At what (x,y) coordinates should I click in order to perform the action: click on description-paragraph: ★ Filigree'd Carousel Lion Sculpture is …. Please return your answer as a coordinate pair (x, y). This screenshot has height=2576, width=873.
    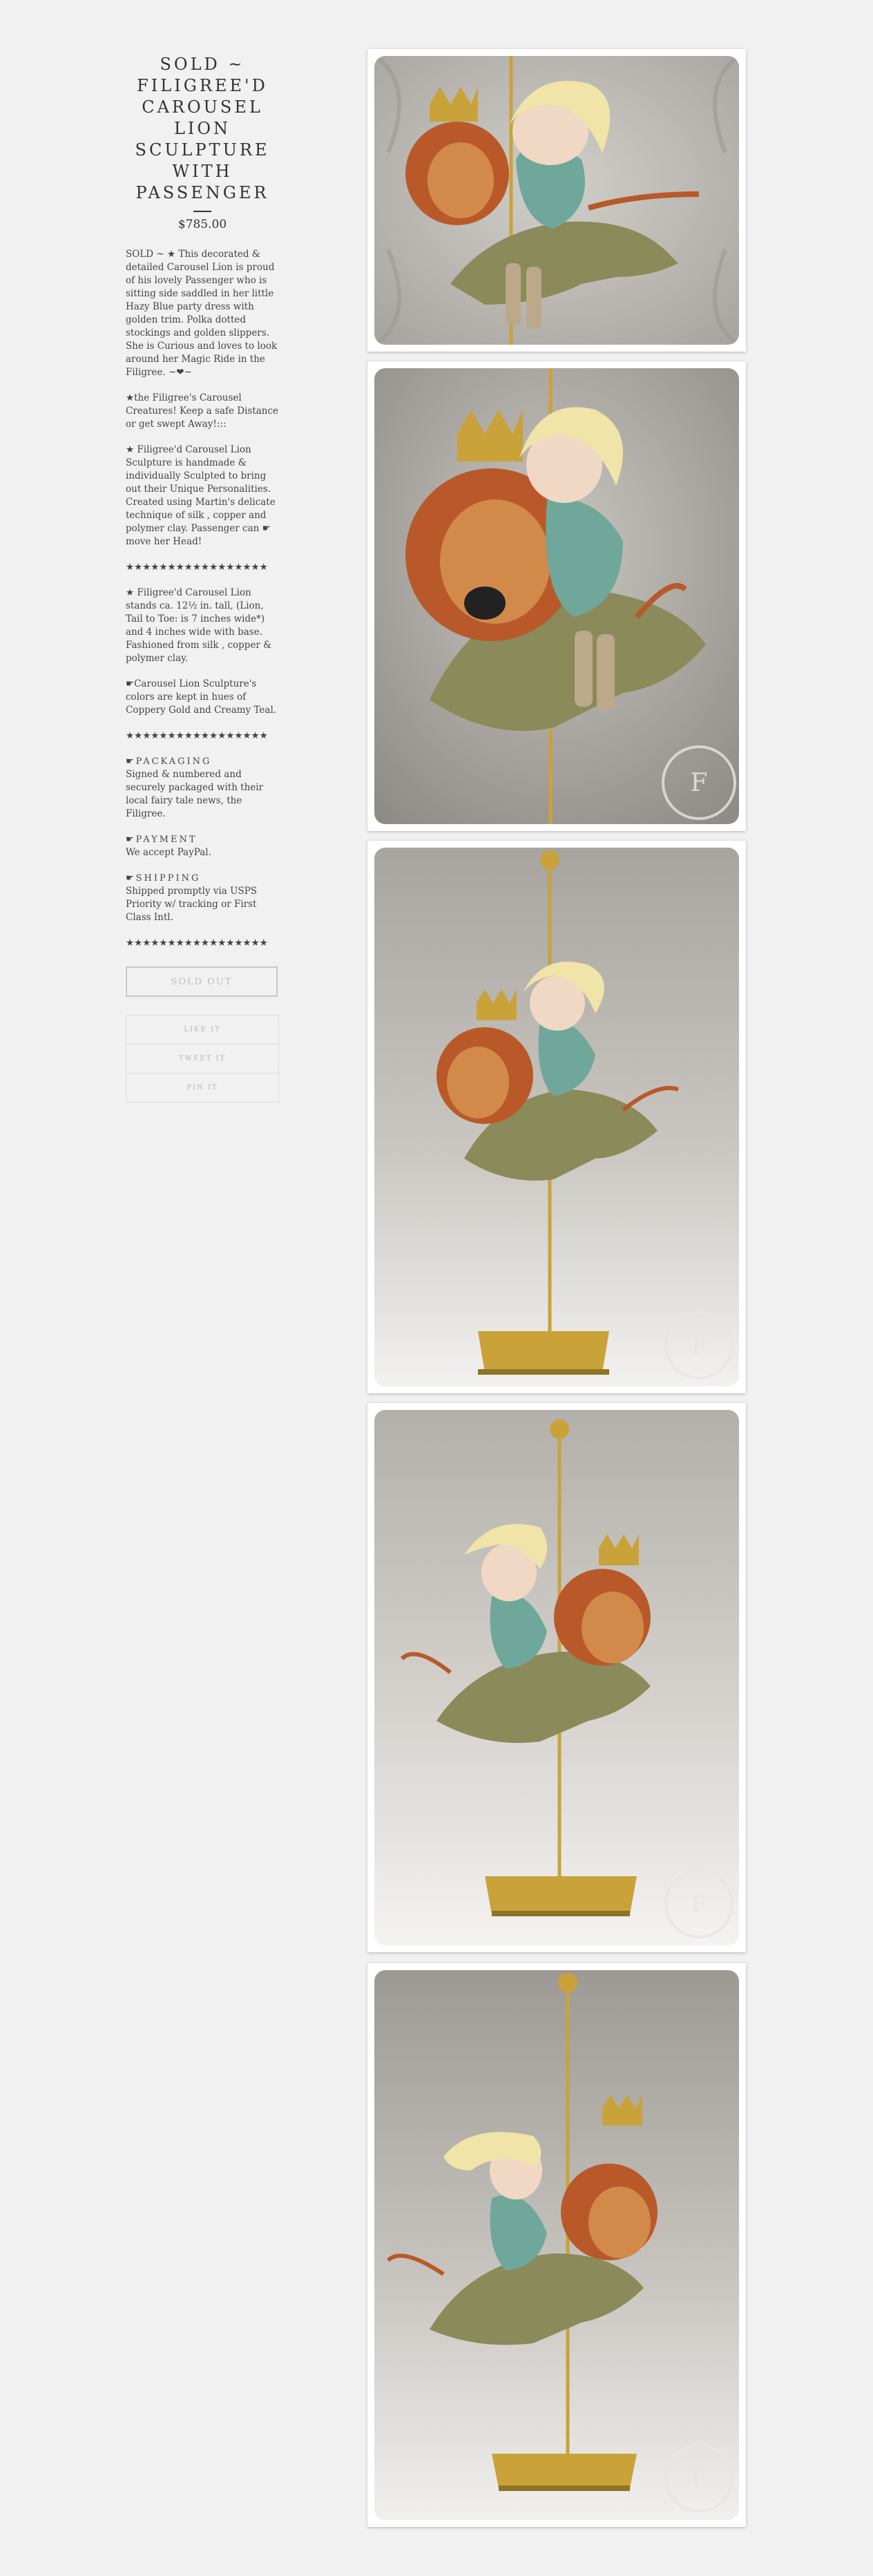
    Looking at the image, I should click on (201, 495).